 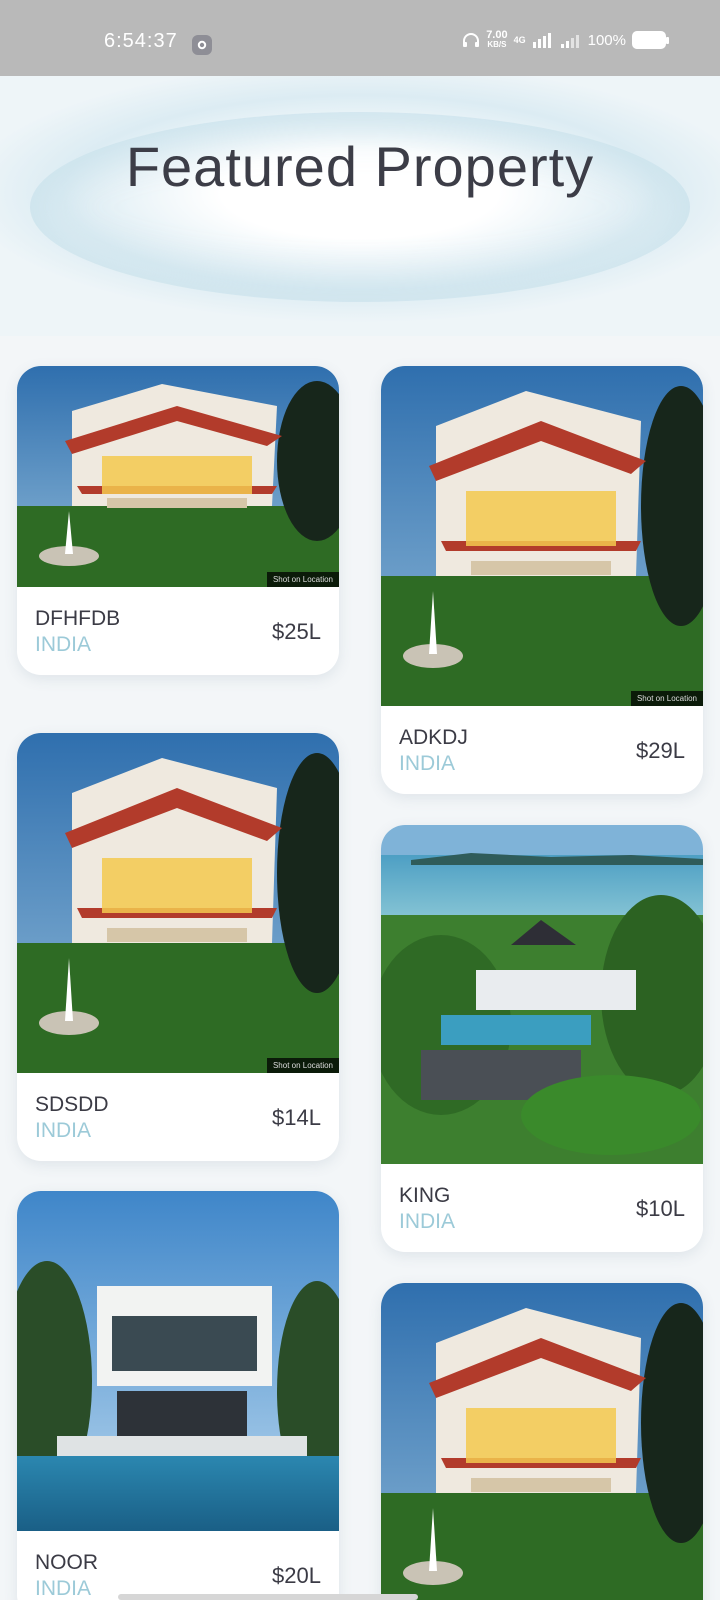 I want to click on battery-percent: 100%, so click(x=606, y=40).